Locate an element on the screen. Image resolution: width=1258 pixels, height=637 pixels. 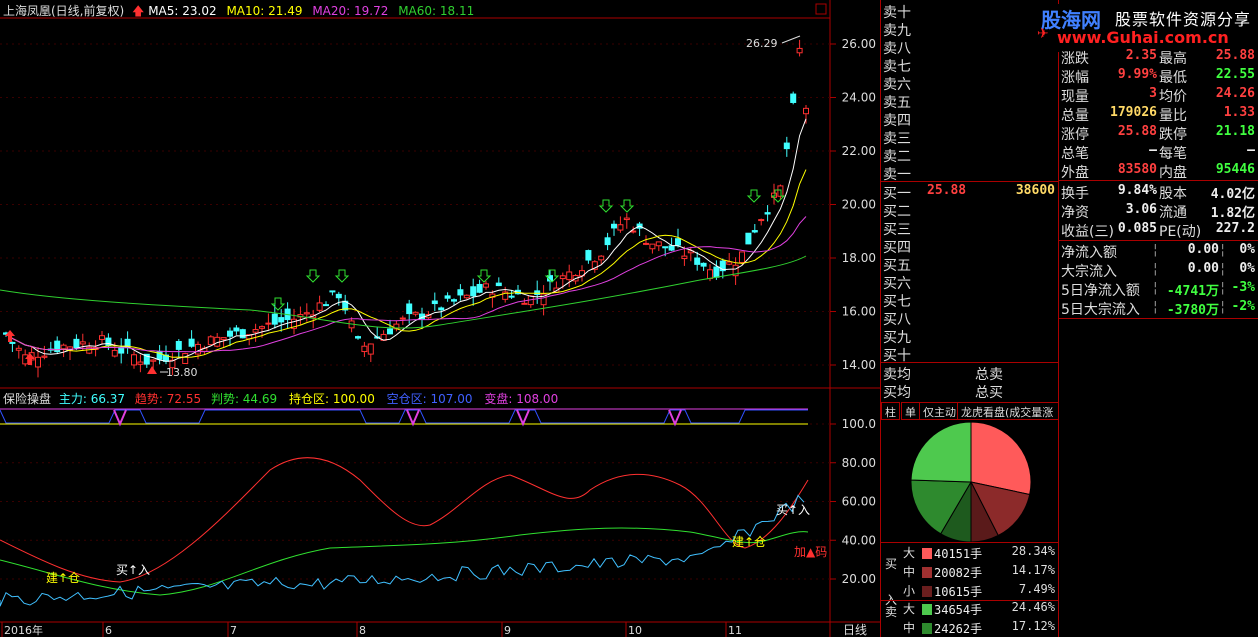
quote-row: 涨停 25.88 跌停 21.18 is located at coordinates (1158, 133).